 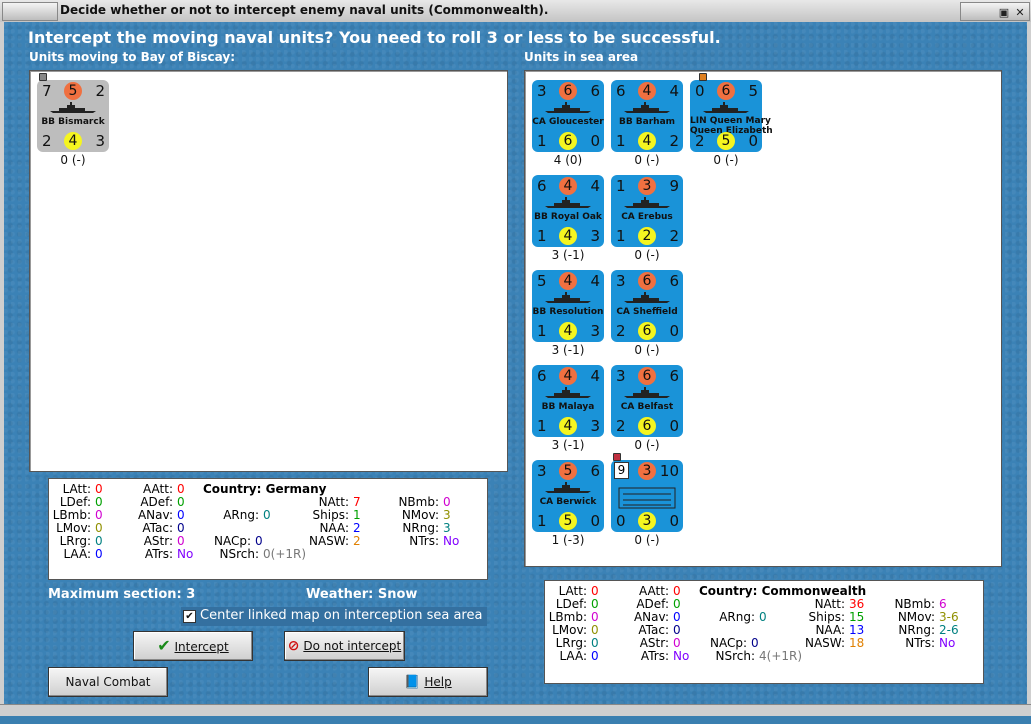 I want to click on stat-value-nrng: 3, so click(x=447, y=528).